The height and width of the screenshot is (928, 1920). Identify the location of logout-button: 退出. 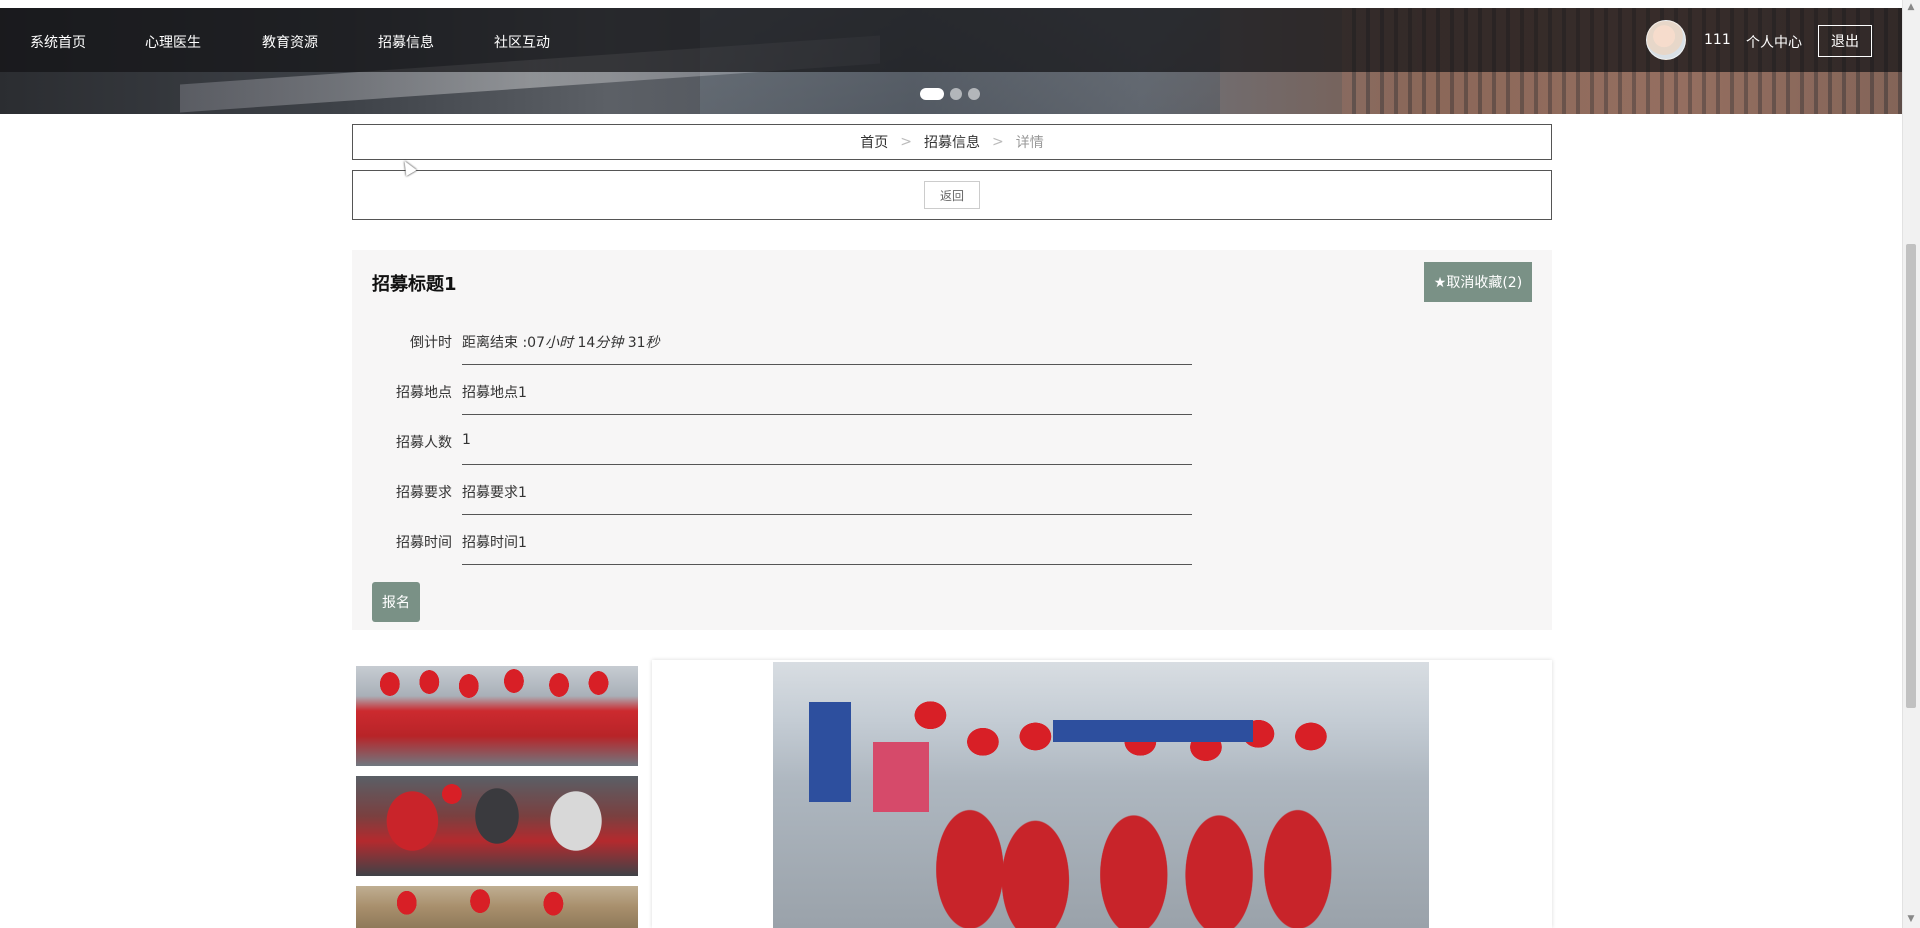
(1845, 41).